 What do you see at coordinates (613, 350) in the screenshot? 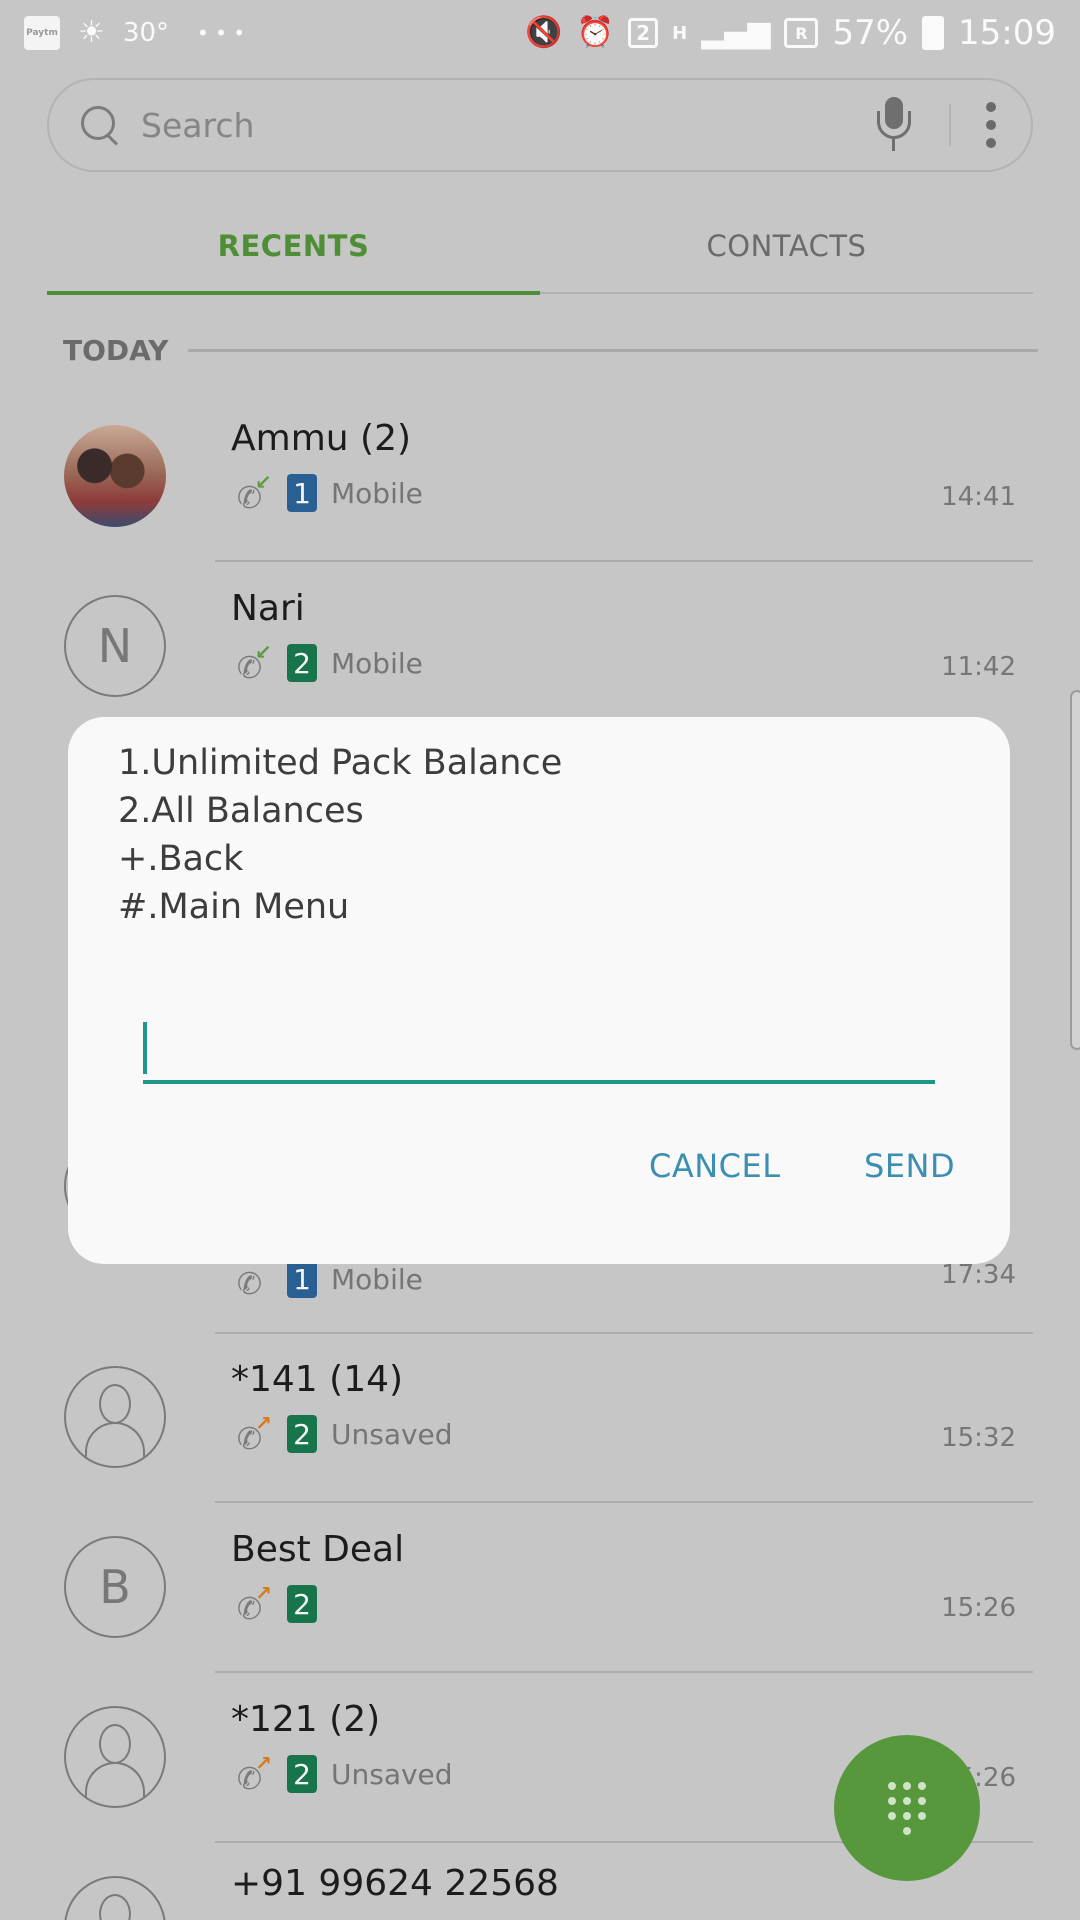
I see `section-divider` at bounding box center [613, 350].